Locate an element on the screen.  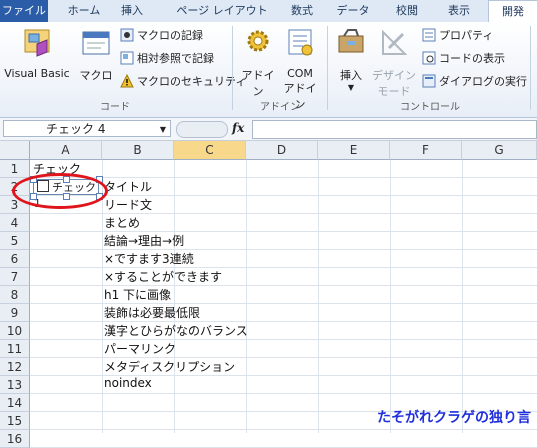
tab-page-layout: ページ レイアウト is located at coordinates (222, 11).